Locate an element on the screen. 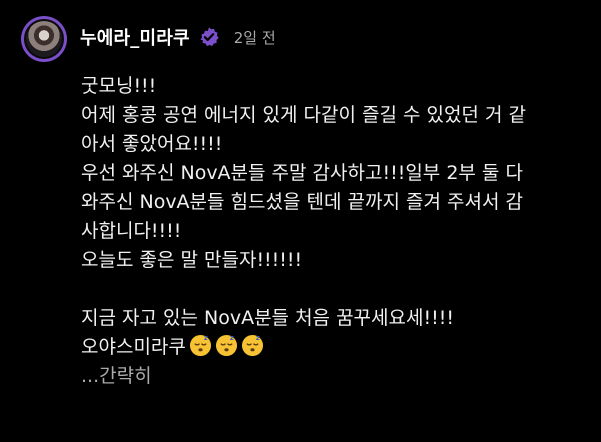 Image resolution: width=601 pixels, height=442 pixels. comment-line: 굿모닝!!! is located at coordinates (119, 86).